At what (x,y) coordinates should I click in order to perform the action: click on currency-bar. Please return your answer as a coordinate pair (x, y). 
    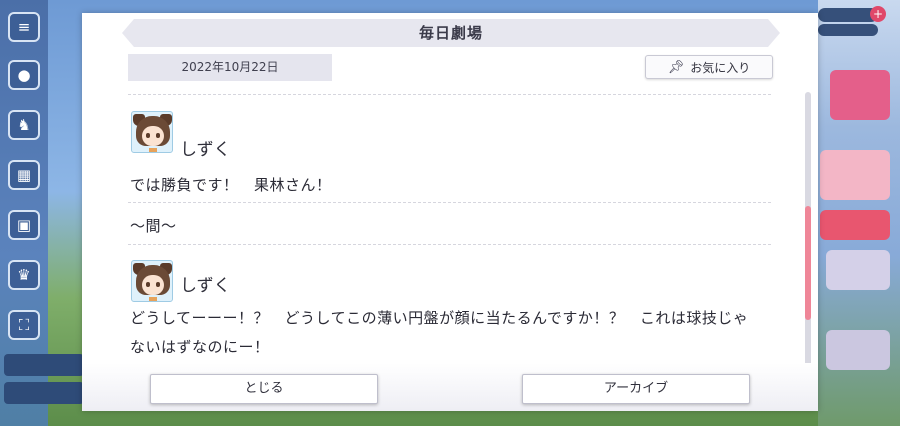
    Looking at the image, I should click on (848, 15).